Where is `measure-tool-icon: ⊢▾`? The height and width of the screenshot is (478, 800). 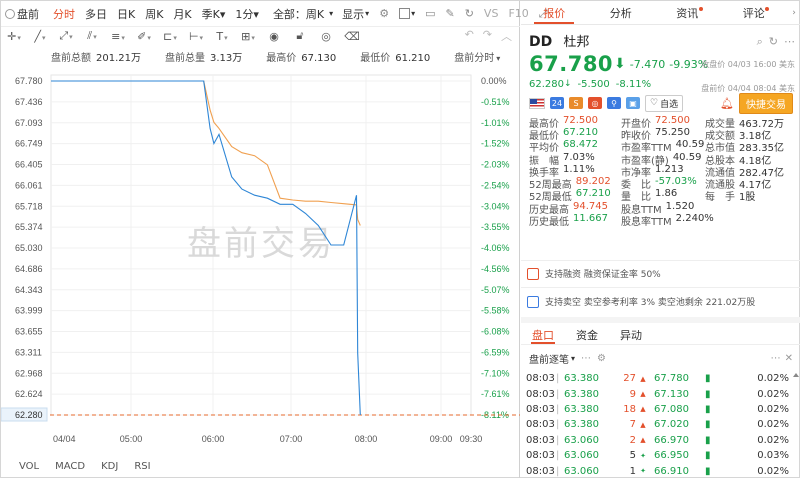
measure-tool-icon: ⊢▾ is located at coordinates (196, 36).